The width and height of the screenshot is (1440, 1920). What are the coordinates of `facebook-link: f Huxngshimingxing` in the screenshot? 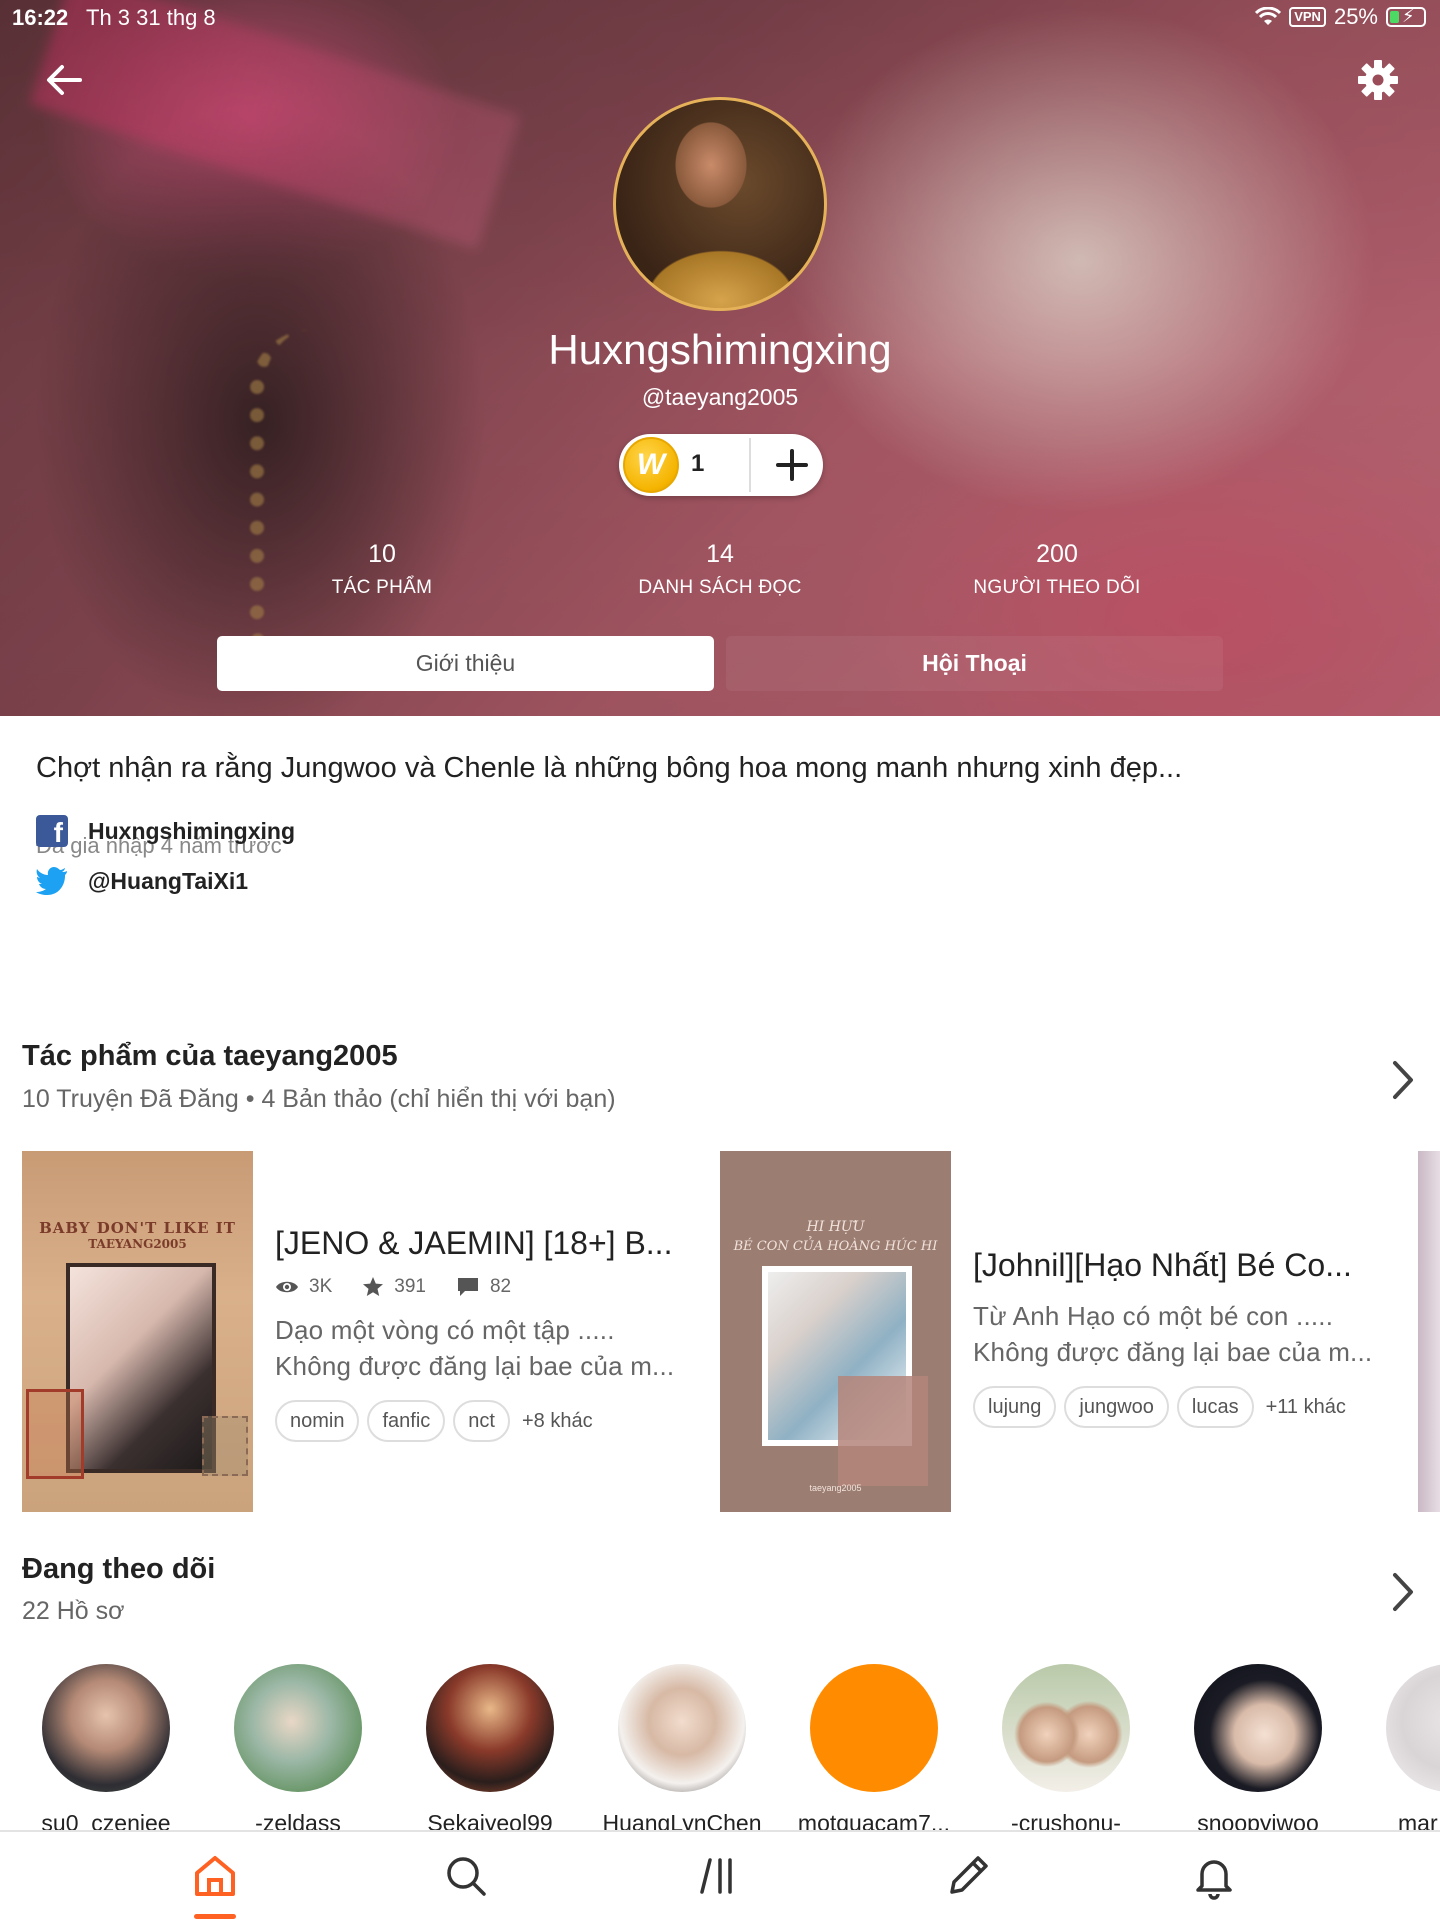 It's located at (165, 831).